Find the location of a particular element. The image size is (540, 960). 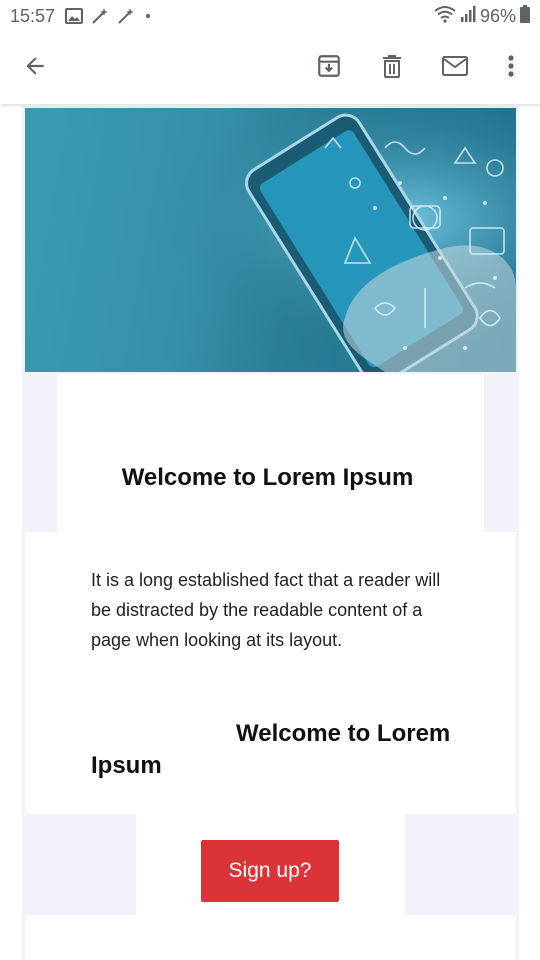

signal-icon is located at coordinates (468, 16).